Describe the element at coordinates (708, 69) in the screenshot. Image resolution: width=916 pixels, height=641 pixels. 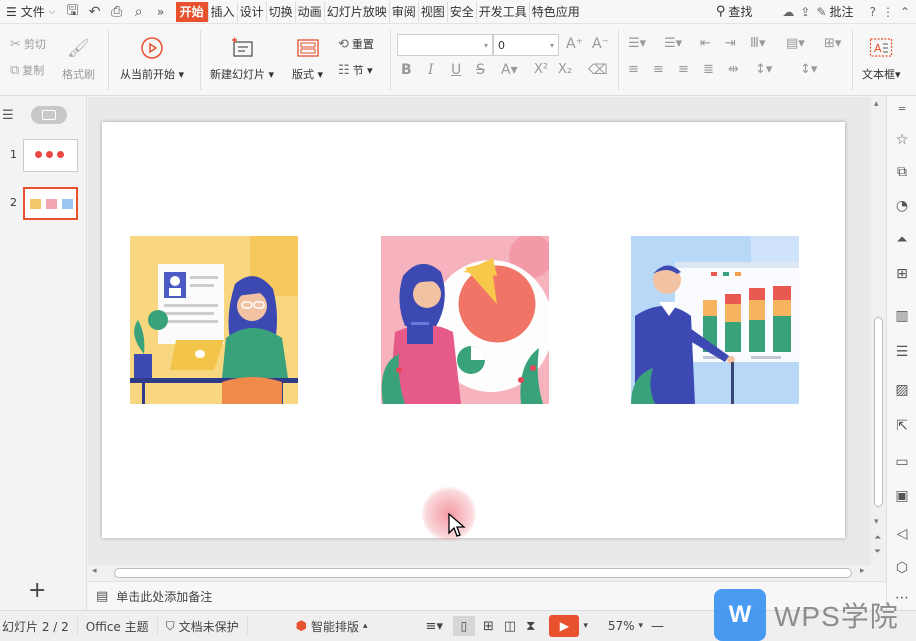
I see `justify-button: ≣` at that location.